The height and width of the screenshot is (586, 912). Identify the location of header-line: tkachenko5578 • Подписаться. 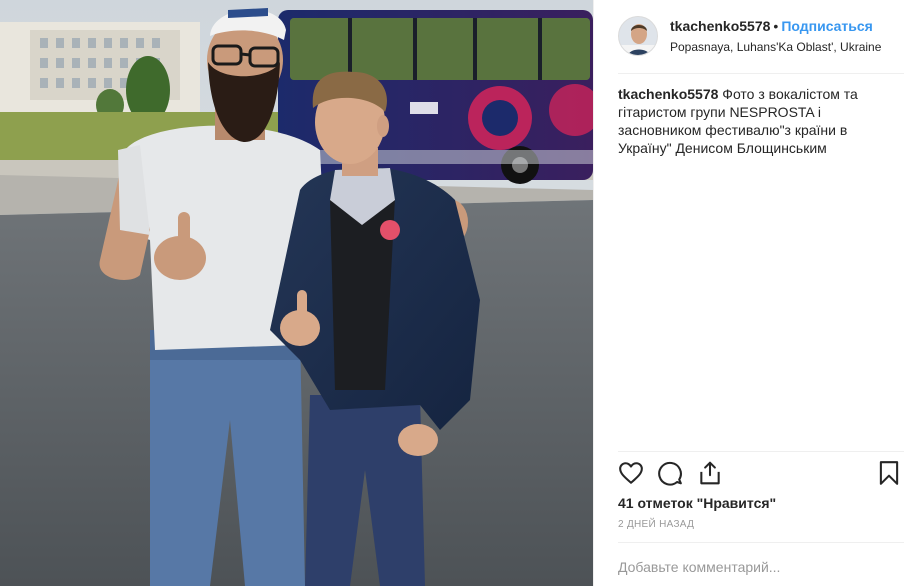
(783, 26).